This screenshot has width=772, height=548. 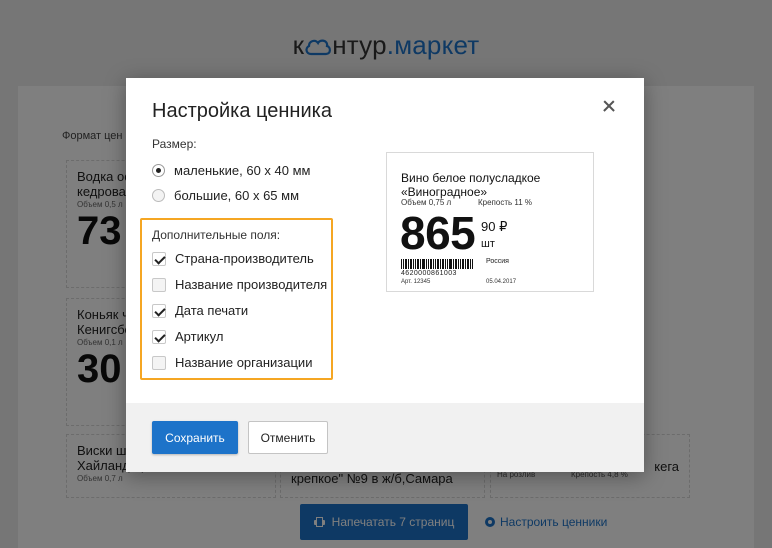 What do you see at coordinates (416, 282) in the screenshot?
I see `preview-article: Арт. 12345` at bounding box center [416, 282].